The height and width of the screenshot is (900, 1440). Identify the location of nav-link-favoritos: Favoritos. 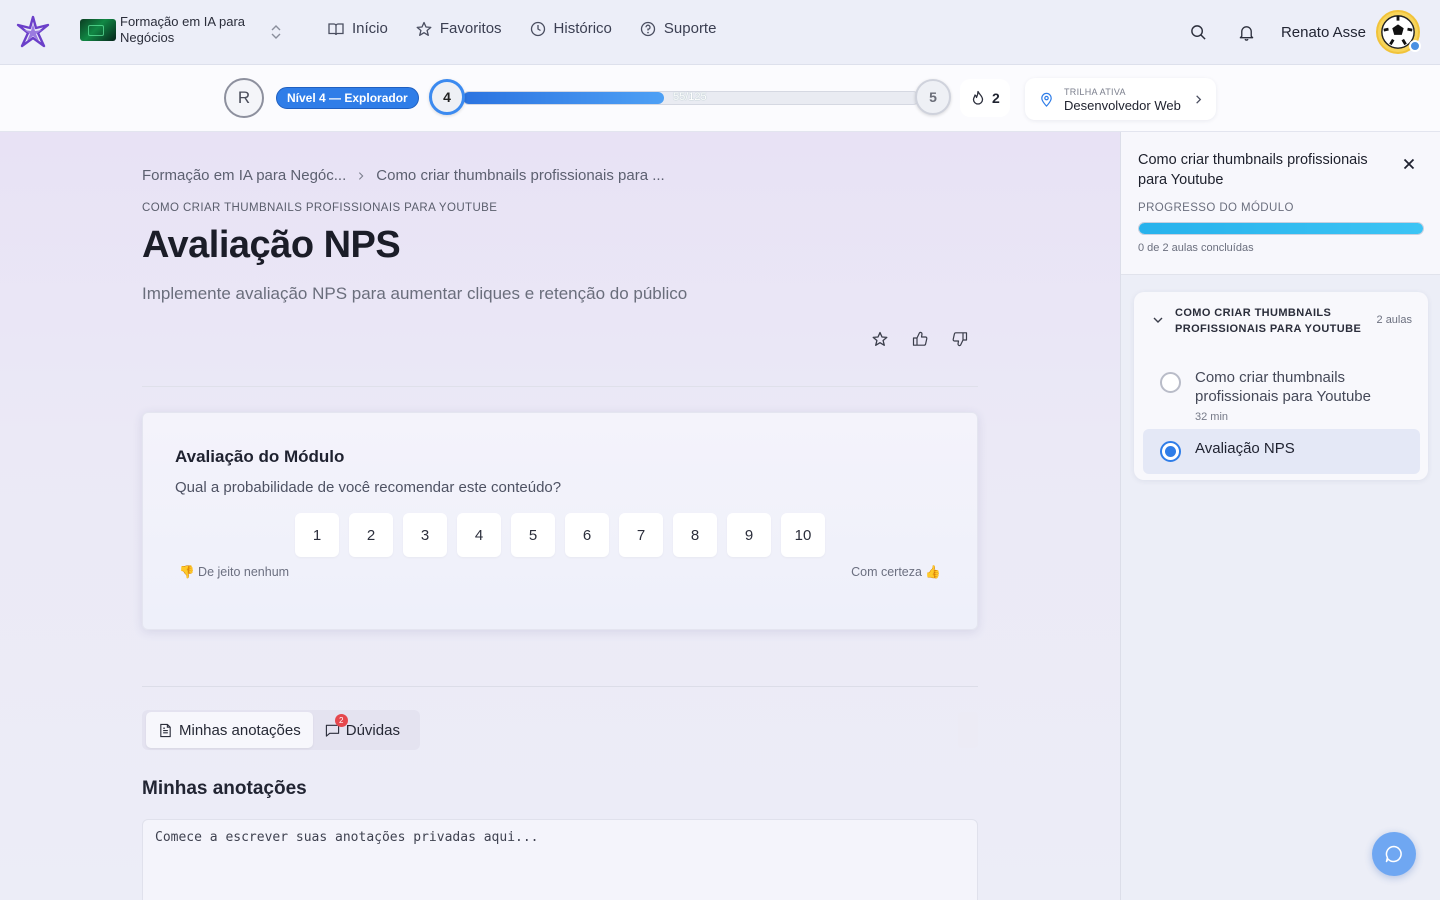
(459, 28).